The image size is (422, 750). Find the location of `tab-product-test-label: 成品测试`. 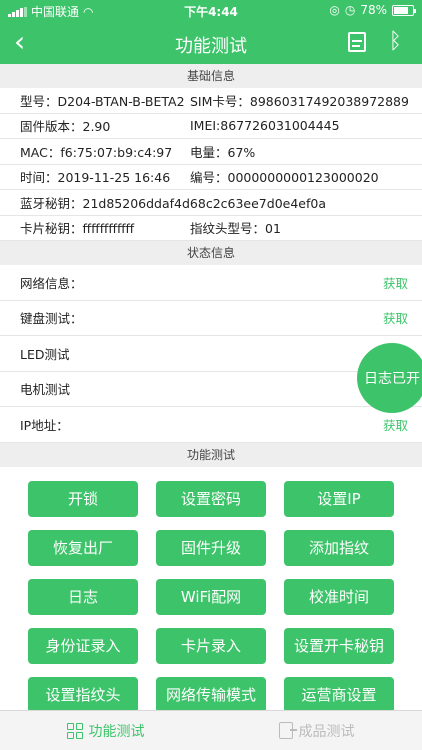

tab-product-test-label: 成品测试 is located at coordinates (326, 731).